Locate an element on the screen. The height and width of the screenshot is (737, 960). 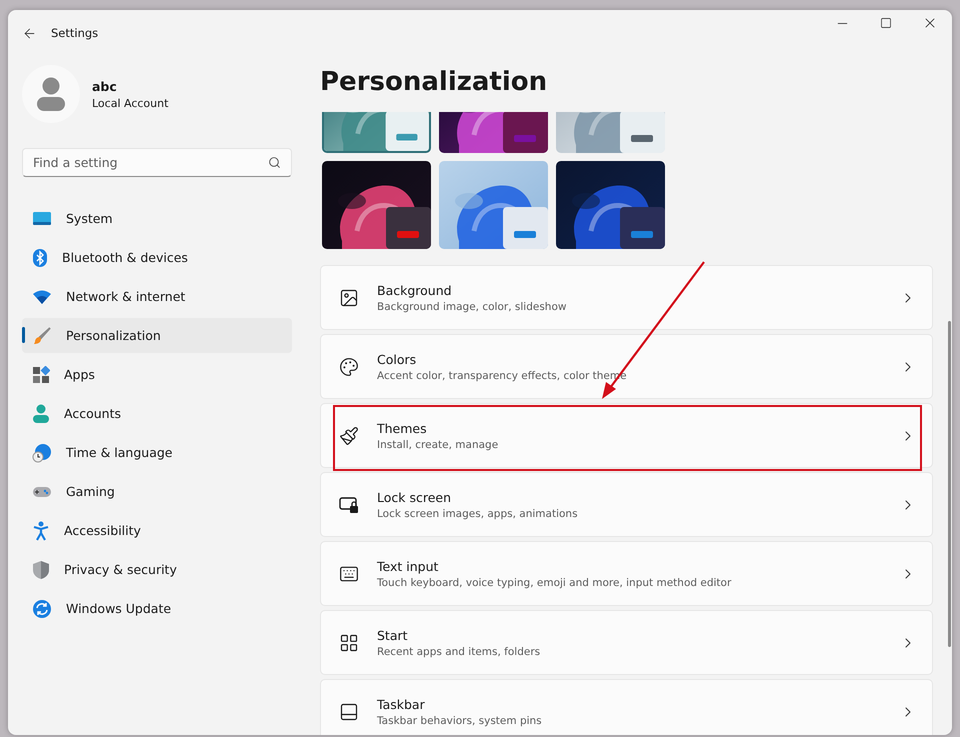
settings-row: Background Background image, color, slideshow is located at coordinates (626, 297).